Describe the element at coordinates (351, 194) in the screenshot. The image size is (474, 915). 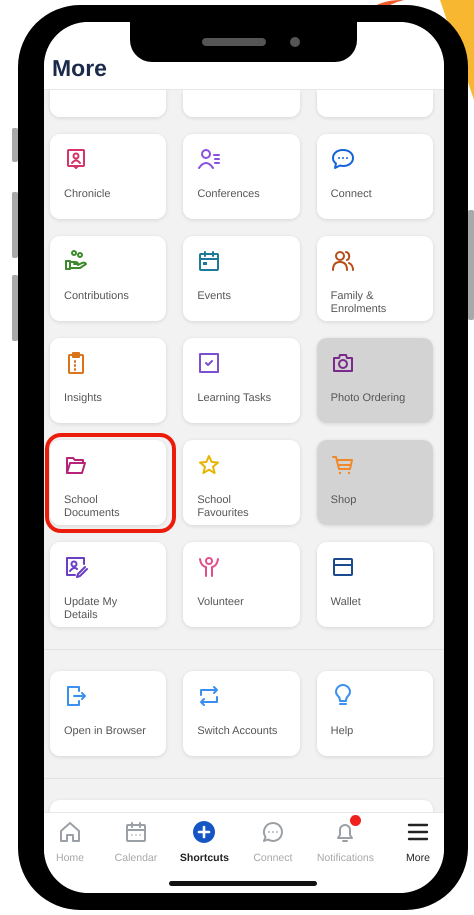
I see `tile-label: Connect` at that location.